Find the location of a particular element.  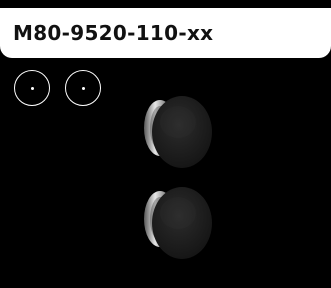

product-code-title: M80-9520-110-xx is located at coordinates (113, 33).